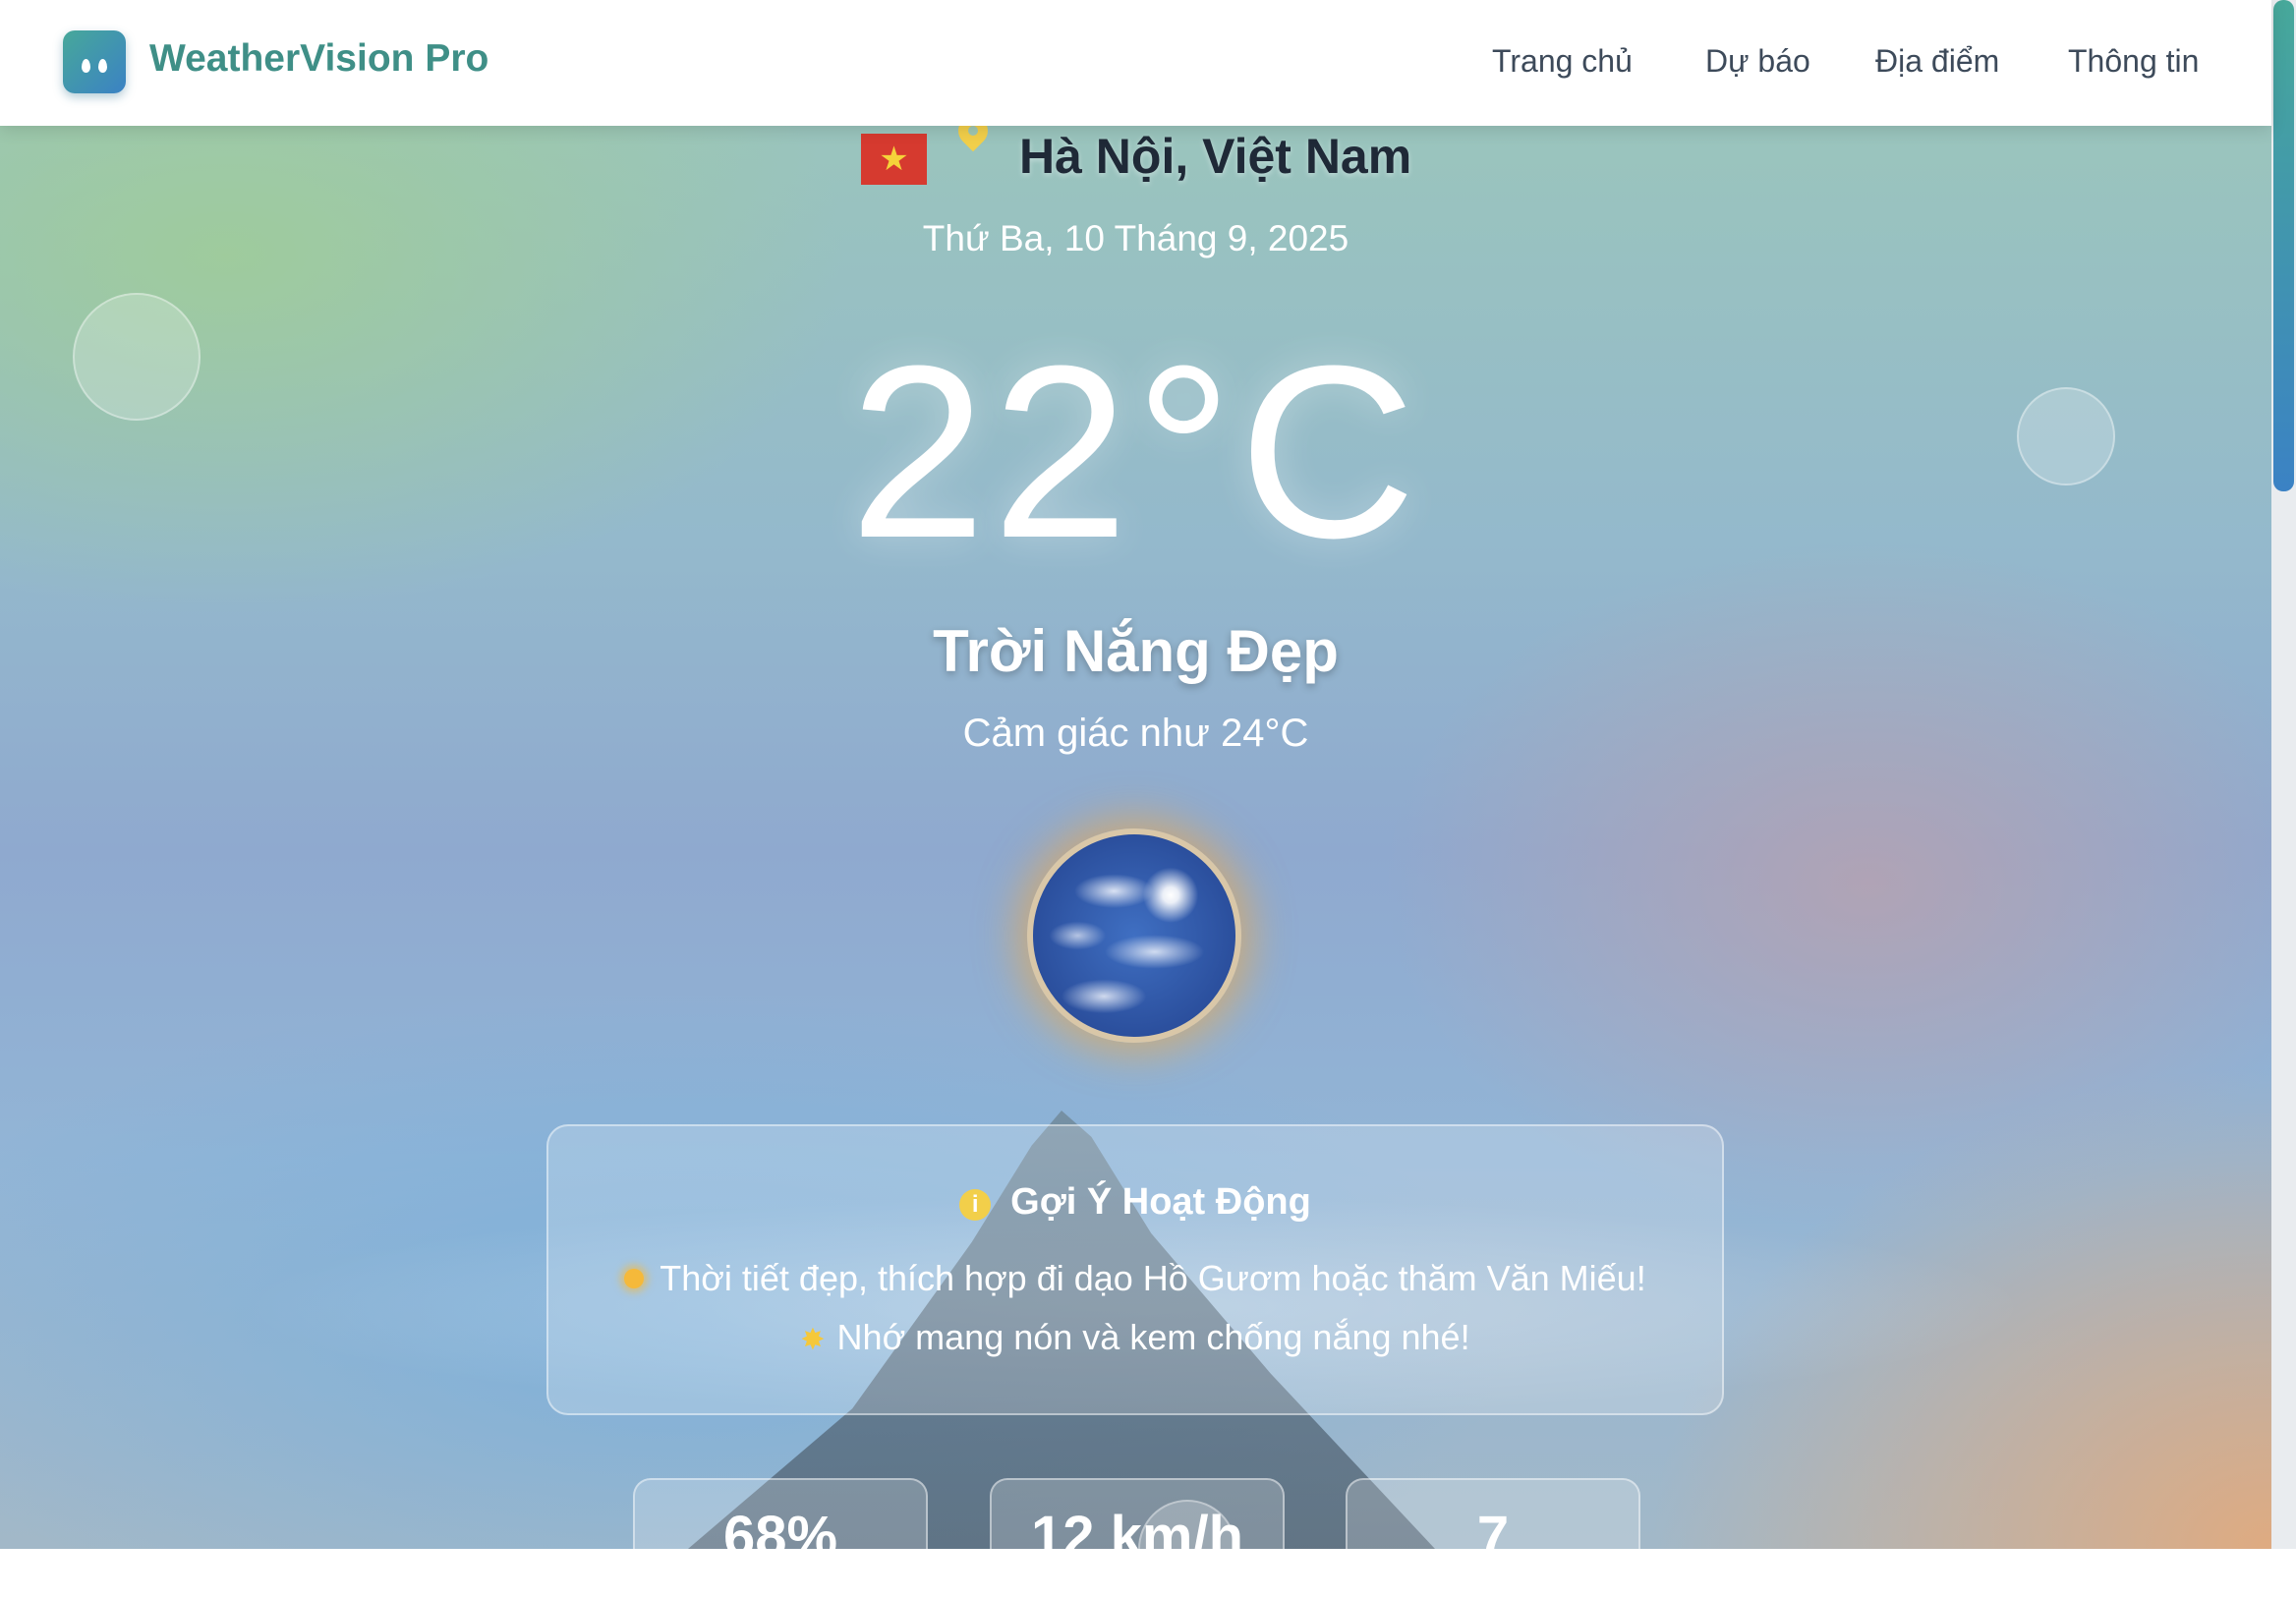  Describe the element at coordinates (1137, 1537) in the screenshot. I see `stat-value: 12 km/h` at that location.